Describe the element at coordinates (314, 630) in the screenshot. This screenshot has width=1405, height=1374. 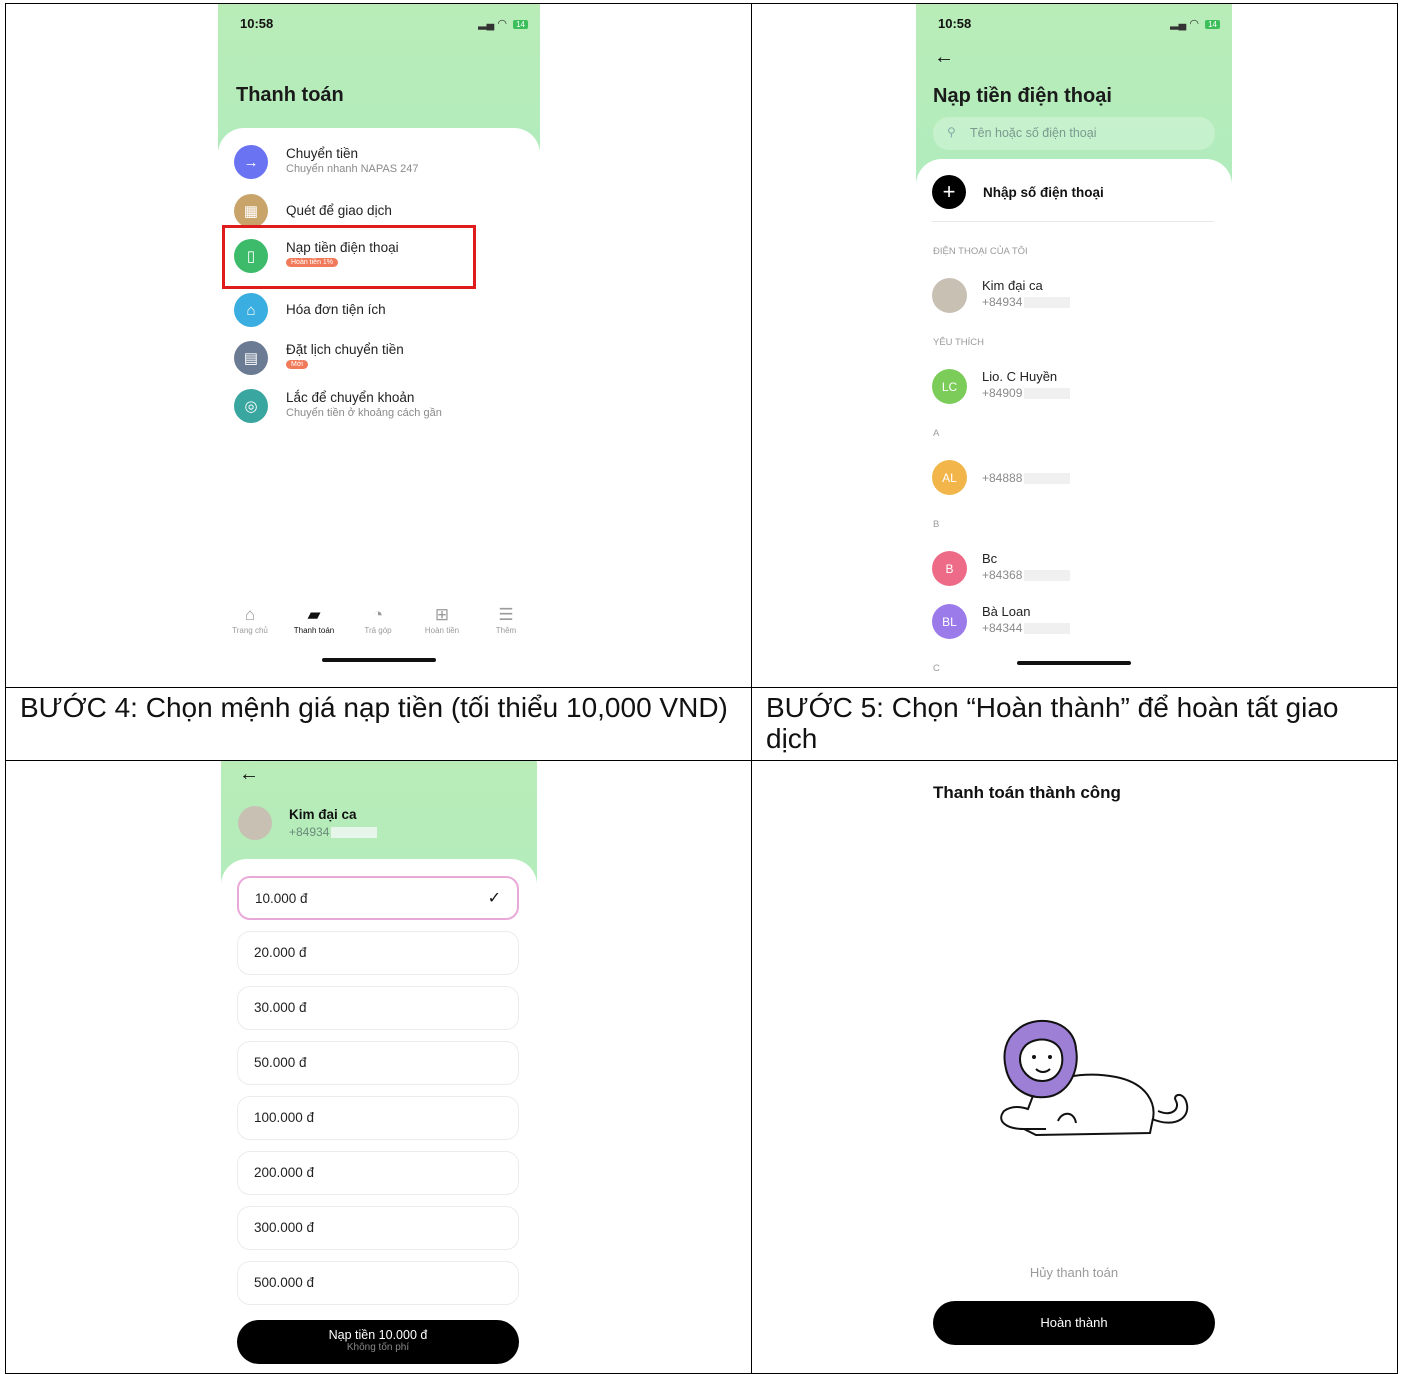
I see `tab-label: Thanh toán` at that location.